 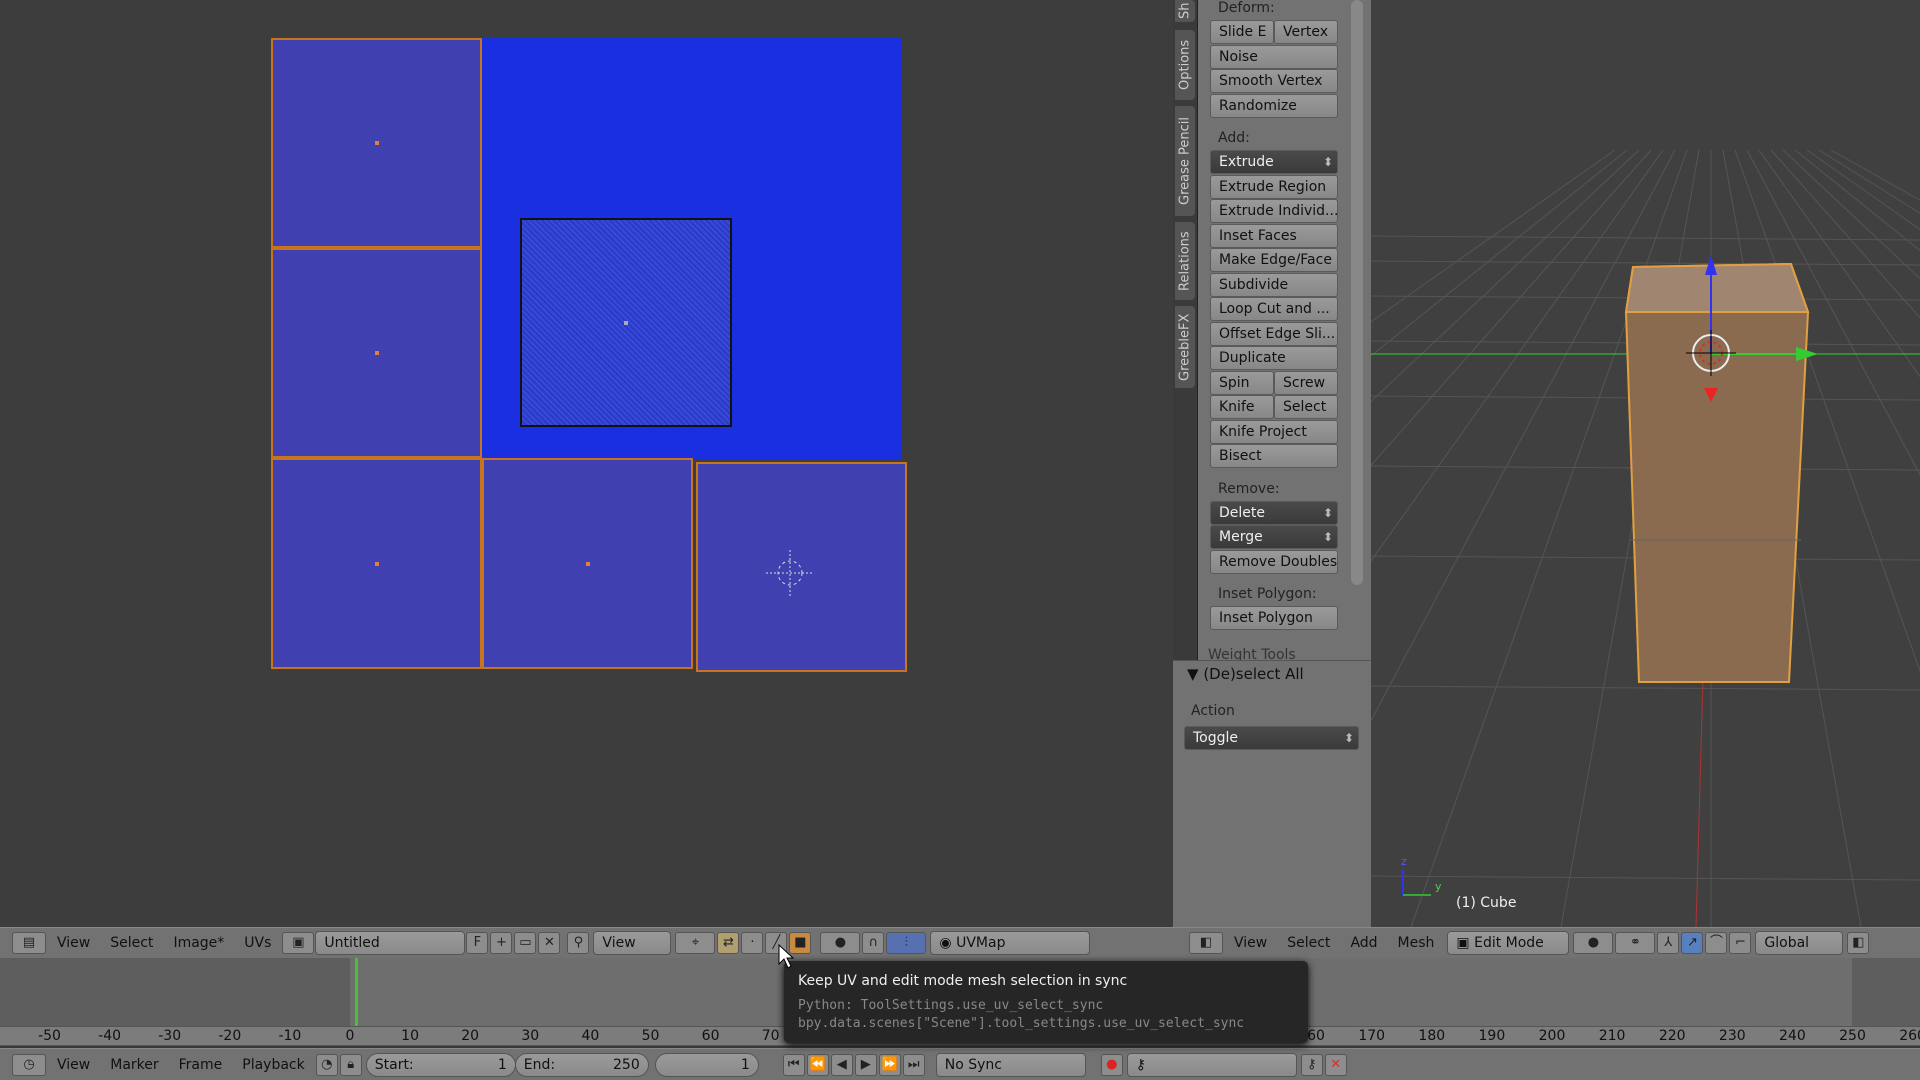 I want to click on select-button: Select, so click(x=1306, y=407).